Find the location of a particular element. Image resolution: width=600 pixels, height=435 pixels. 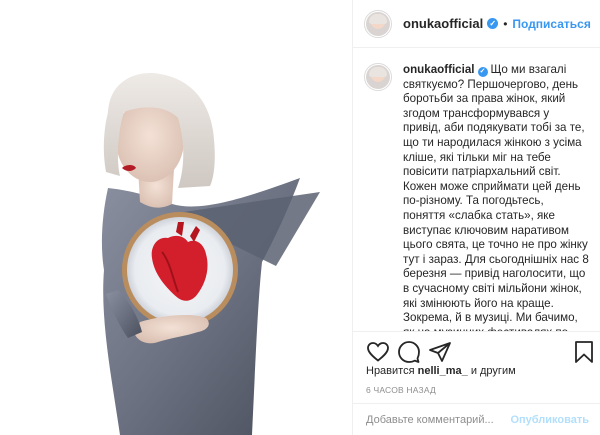

publish-button: Опубликовать is located at coordinates (549, 420).